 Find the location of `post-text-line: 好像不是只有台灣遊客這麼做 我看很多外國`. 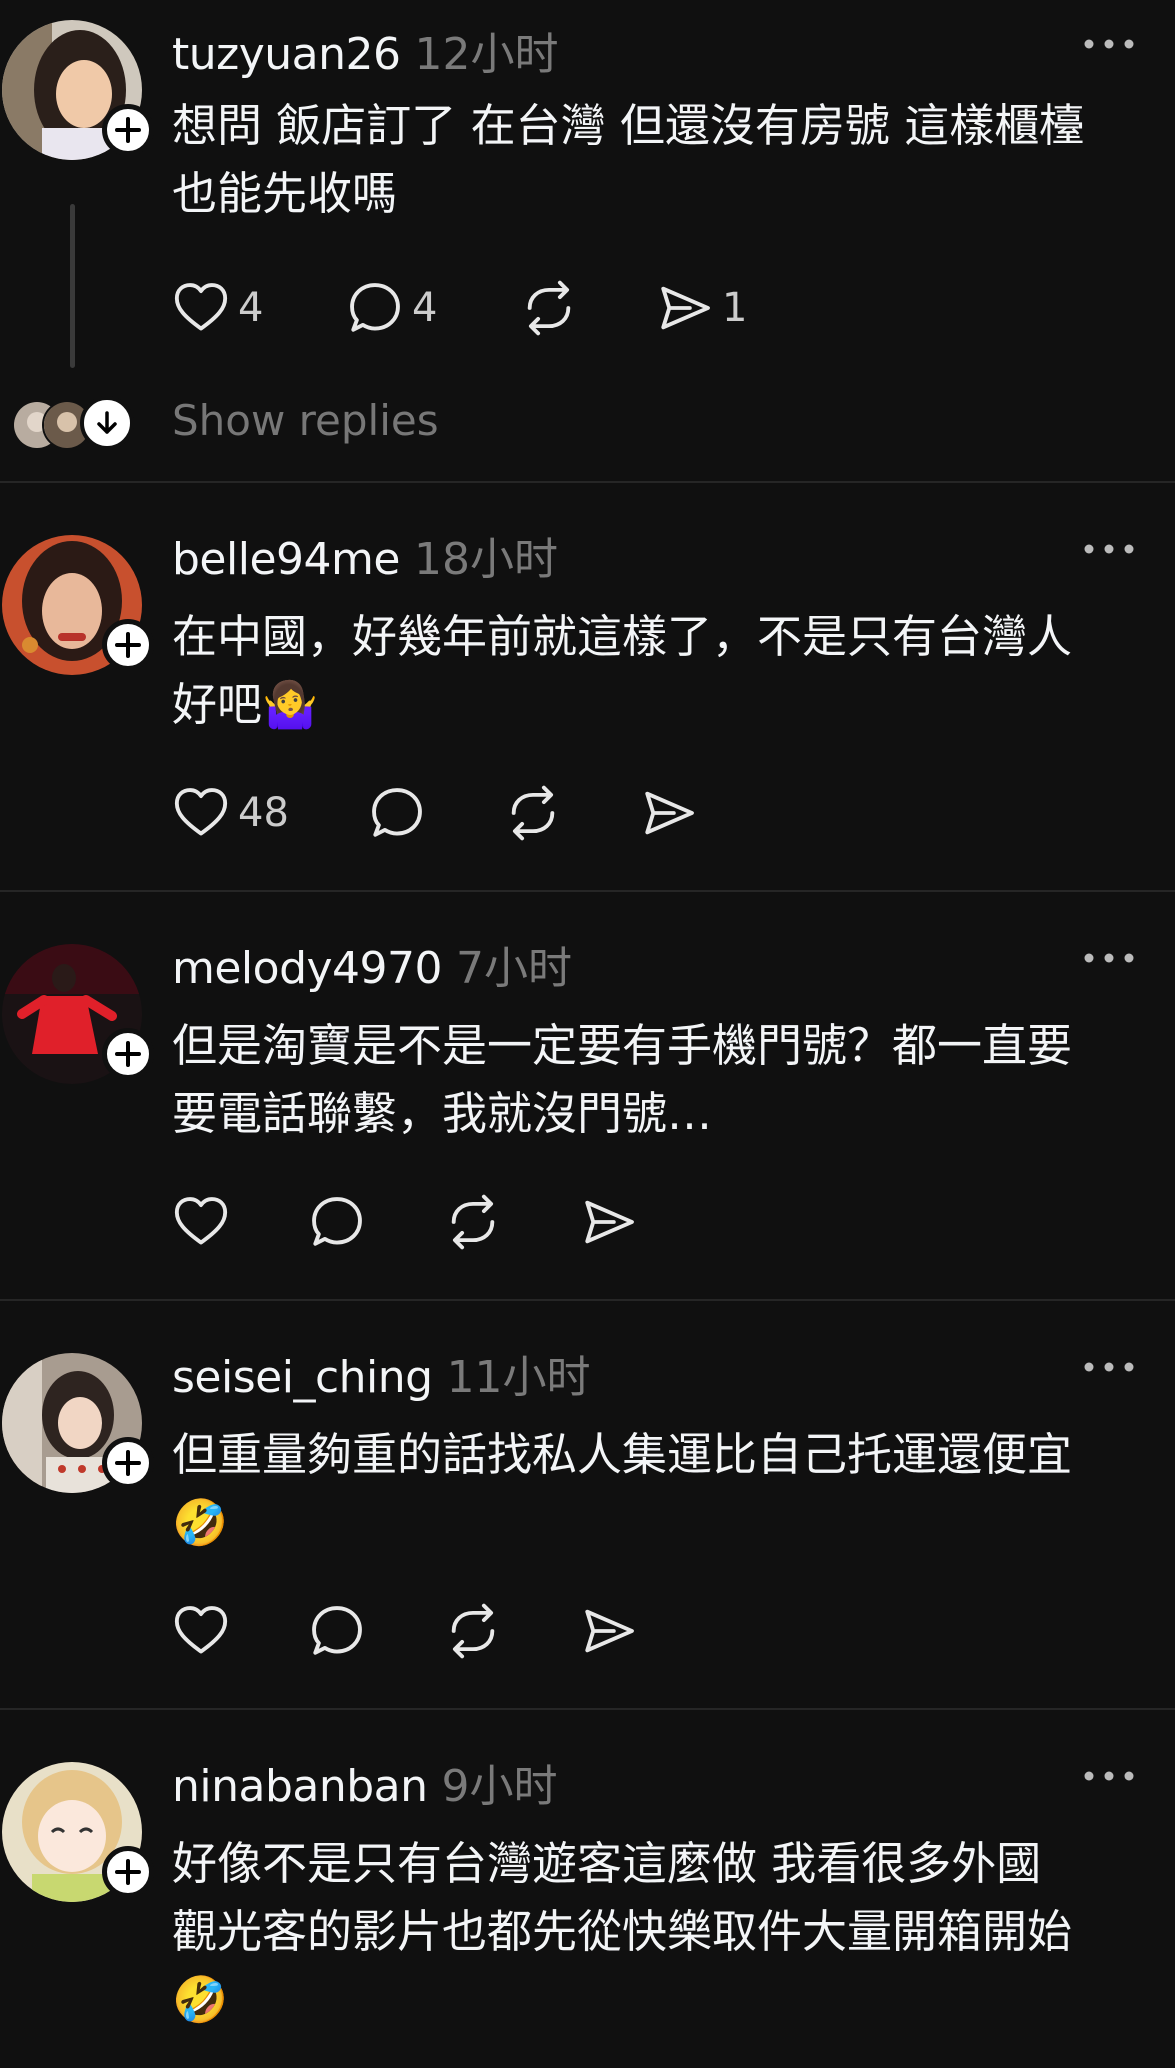

post-text-line: 好像不是只有台灣遊客這麼做 我看很多外國 is located at coordinates (607, 1863).